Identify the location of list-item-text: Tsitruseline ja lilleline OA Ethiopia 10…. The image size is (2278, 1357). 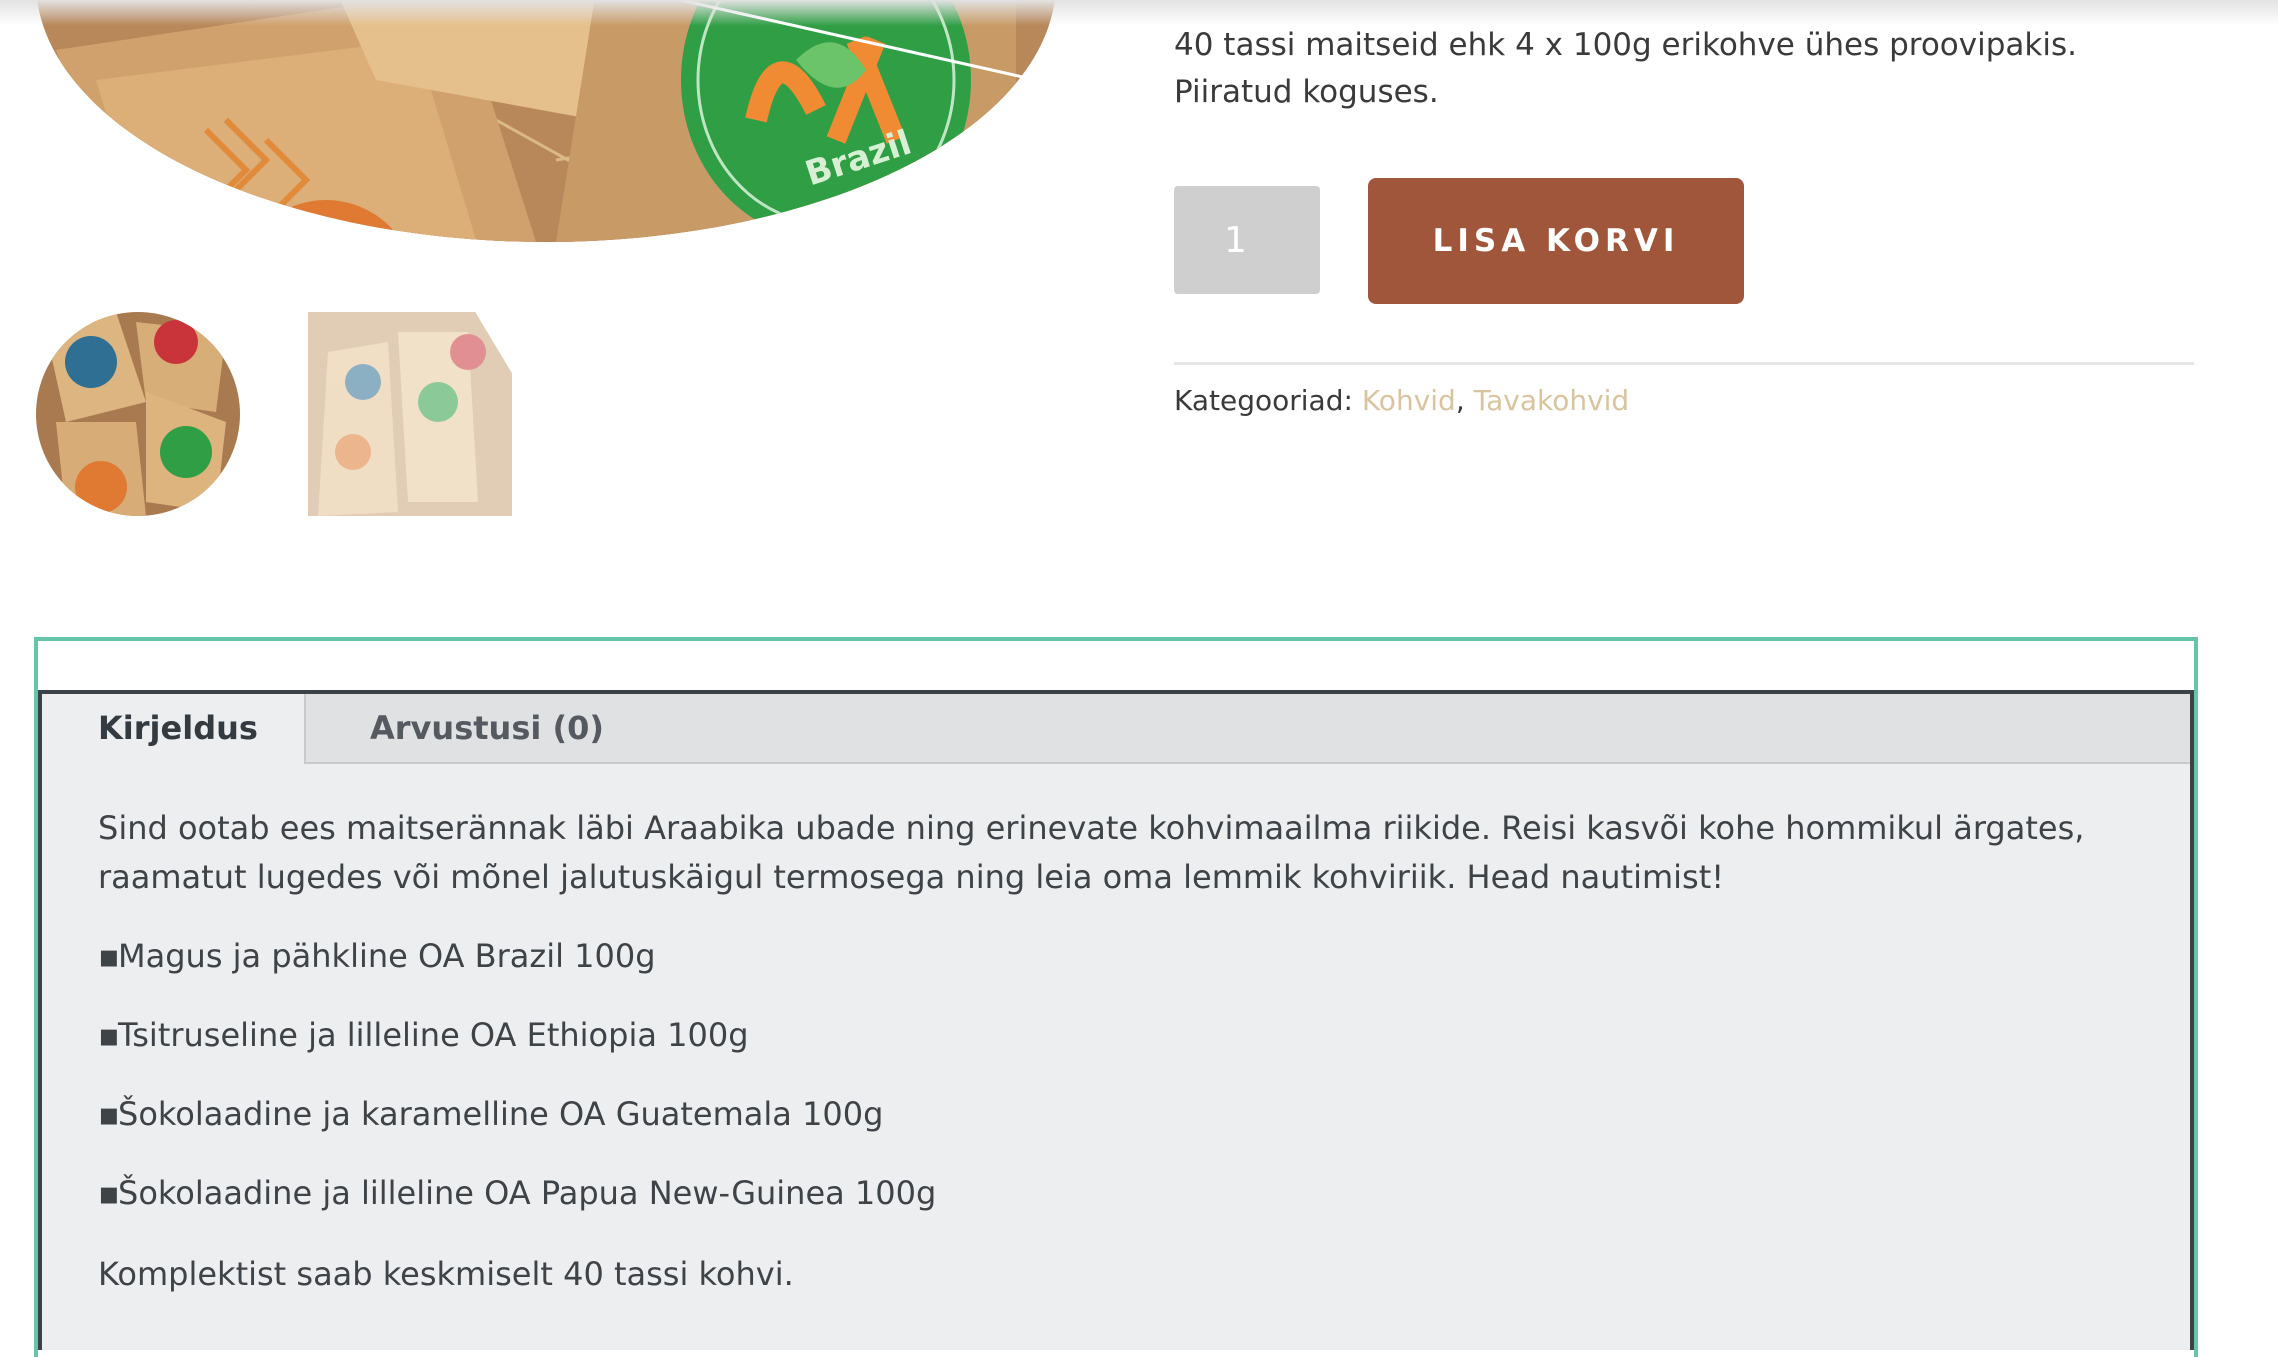
(433, 1035).